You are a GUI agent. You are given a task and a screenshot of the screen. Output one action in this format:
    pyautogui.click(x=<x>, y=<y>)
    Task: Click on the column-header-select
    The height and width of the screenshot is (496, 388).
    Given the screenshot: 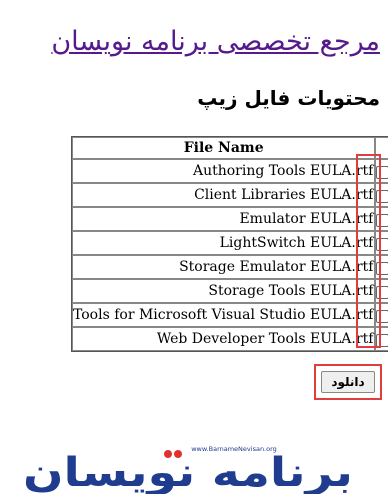 What is the action you would take?
    pyautogui.click(x=381, y=148)
    